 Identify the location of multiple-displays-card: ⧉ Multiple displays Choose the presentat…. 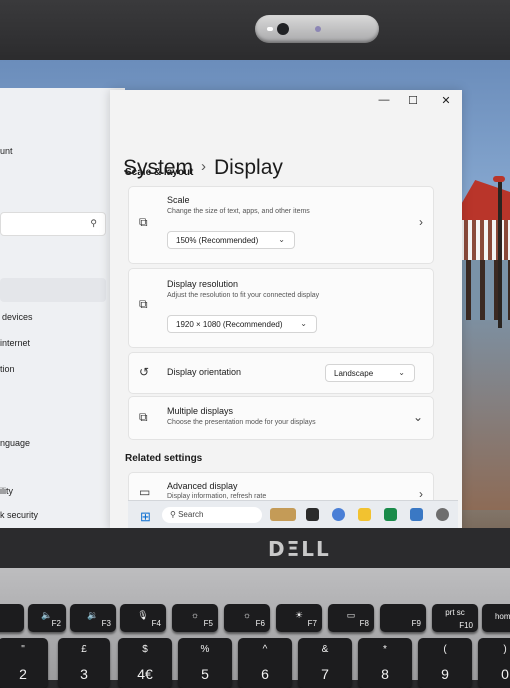
(281, 418).